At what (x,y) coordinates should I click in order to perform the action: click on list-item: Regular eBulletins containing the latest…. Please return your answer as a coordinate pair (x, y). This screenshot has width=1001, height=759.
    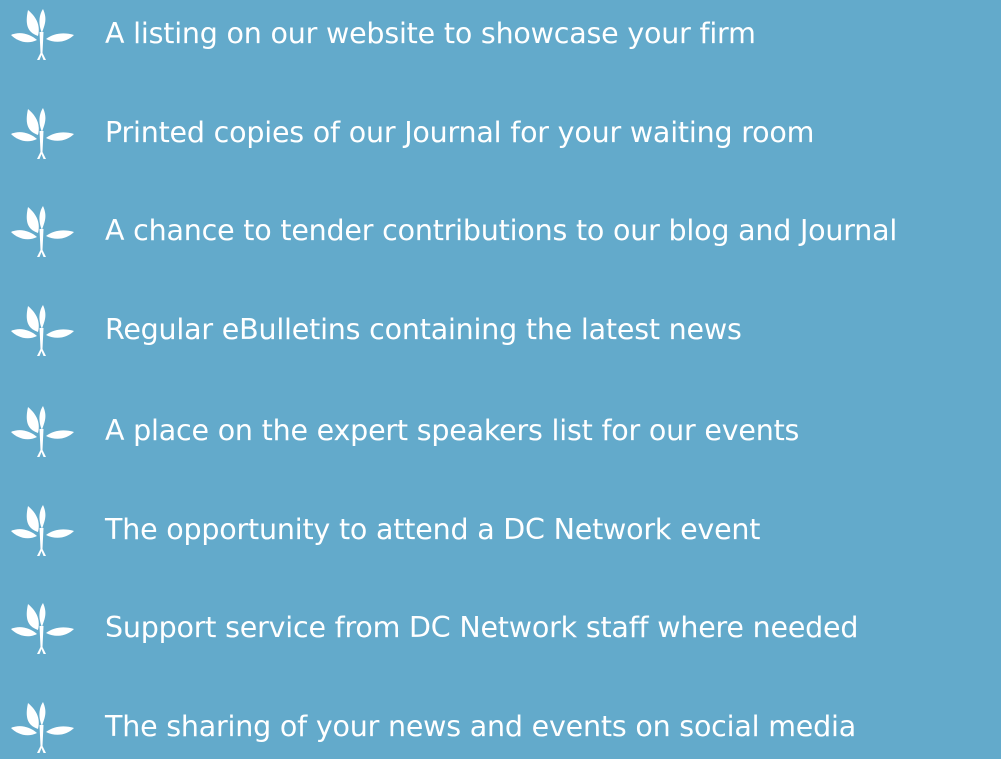
    Looking at the image, I should click on (500, 332).